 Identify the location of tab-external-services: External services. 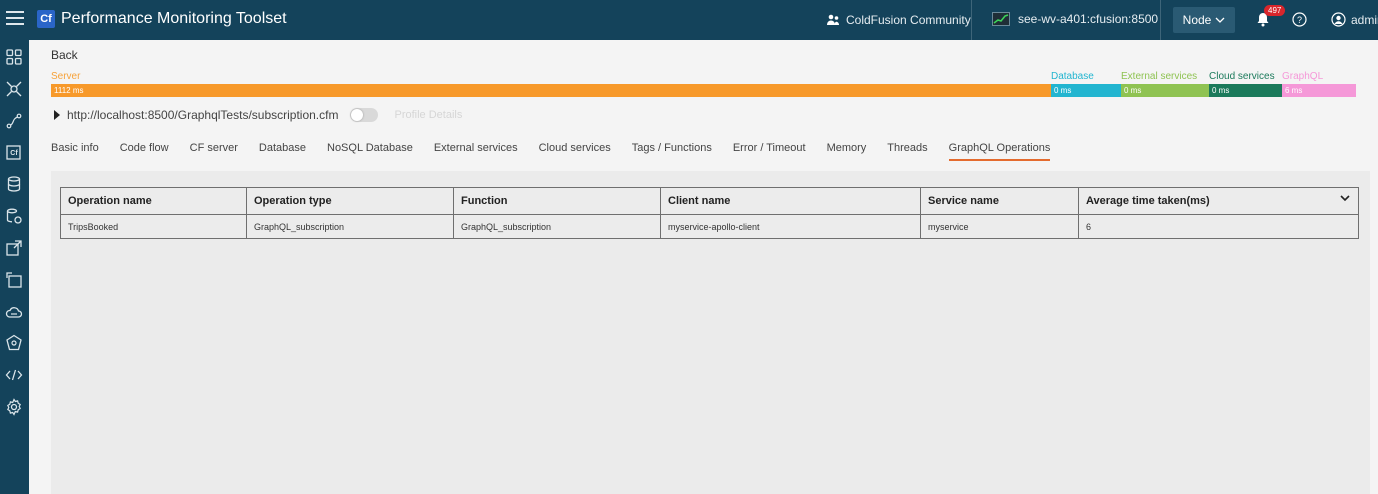
(476, 151).